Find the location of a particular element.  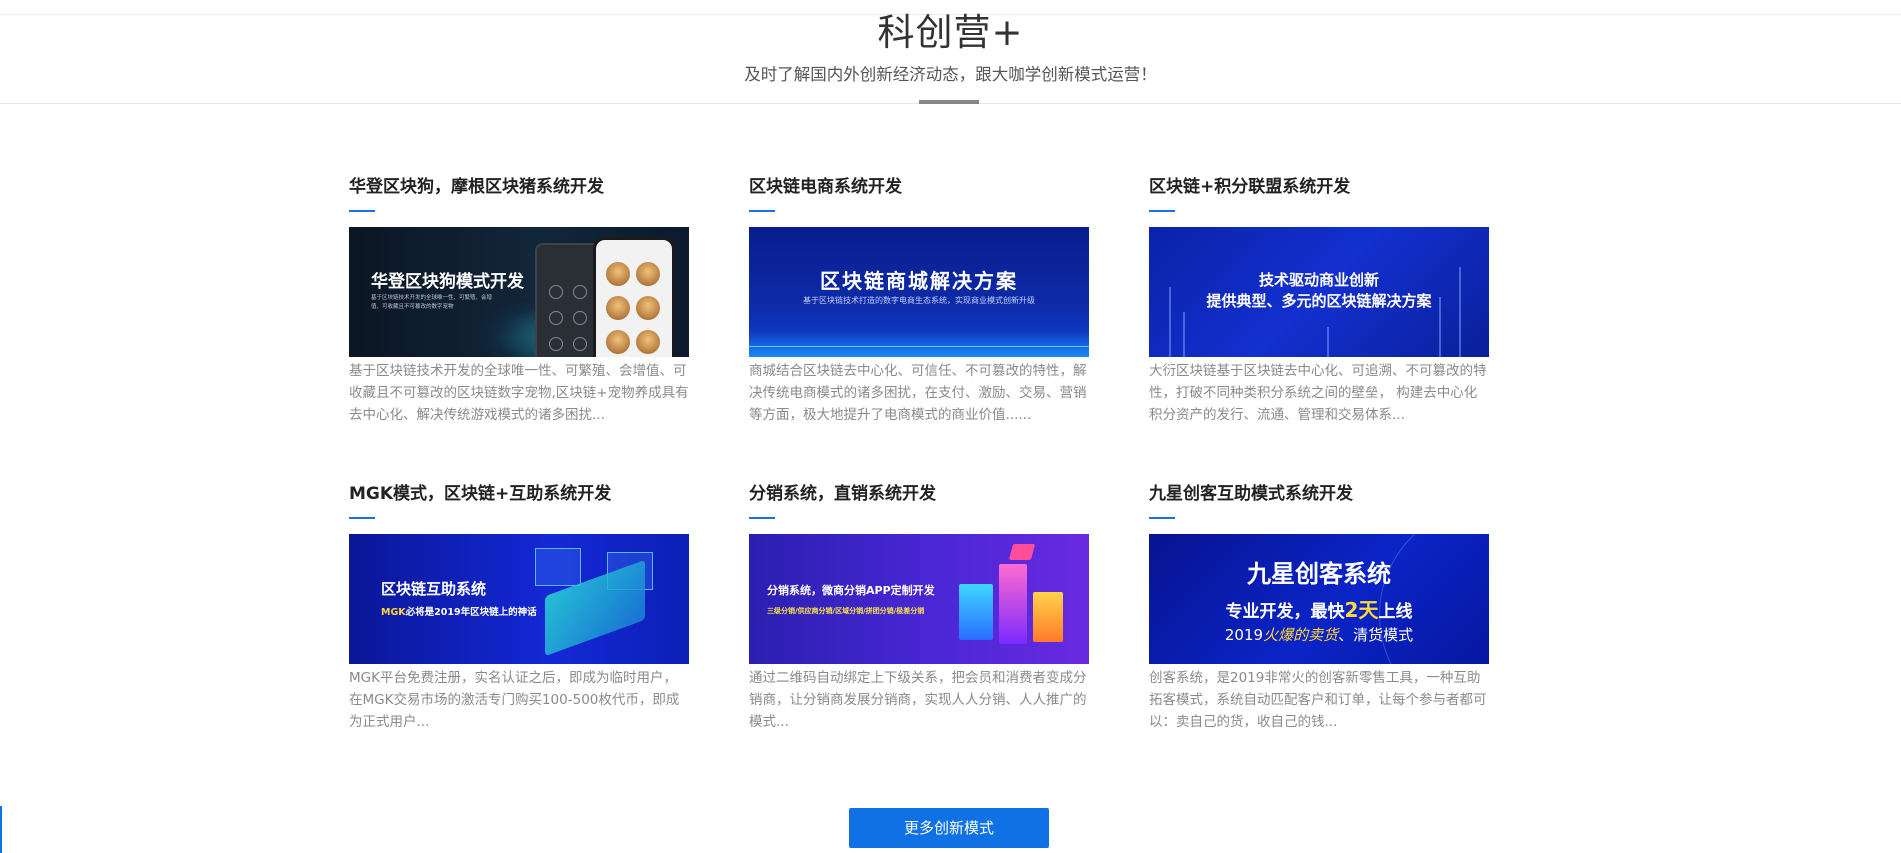

banner-title: 华登区块狗模式开发 is located at coordinates (447, 282).